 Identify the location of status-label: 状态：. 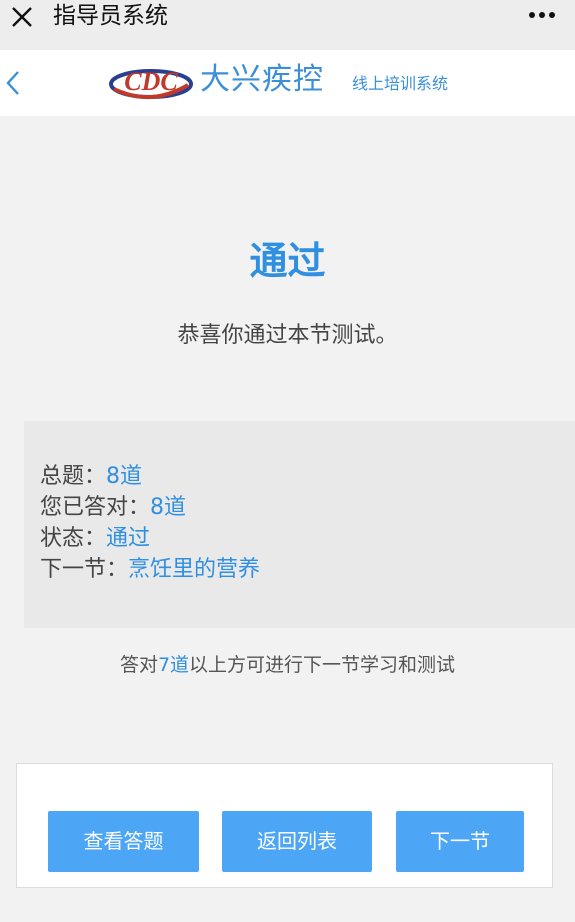
(73, 538).